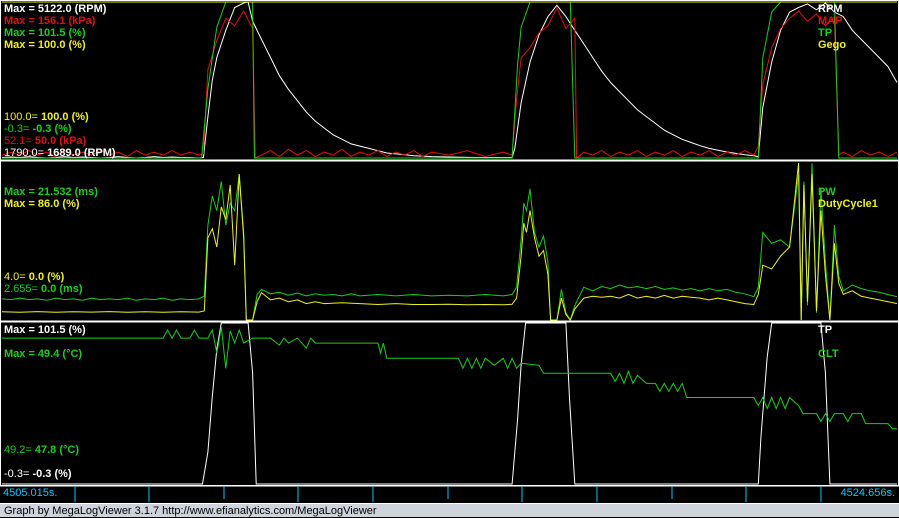 The height and width of the screenshot is (518, 899). I want to click on min-label-rpm: 1790.0= 1689.0 (RPM), so click(60, 153).